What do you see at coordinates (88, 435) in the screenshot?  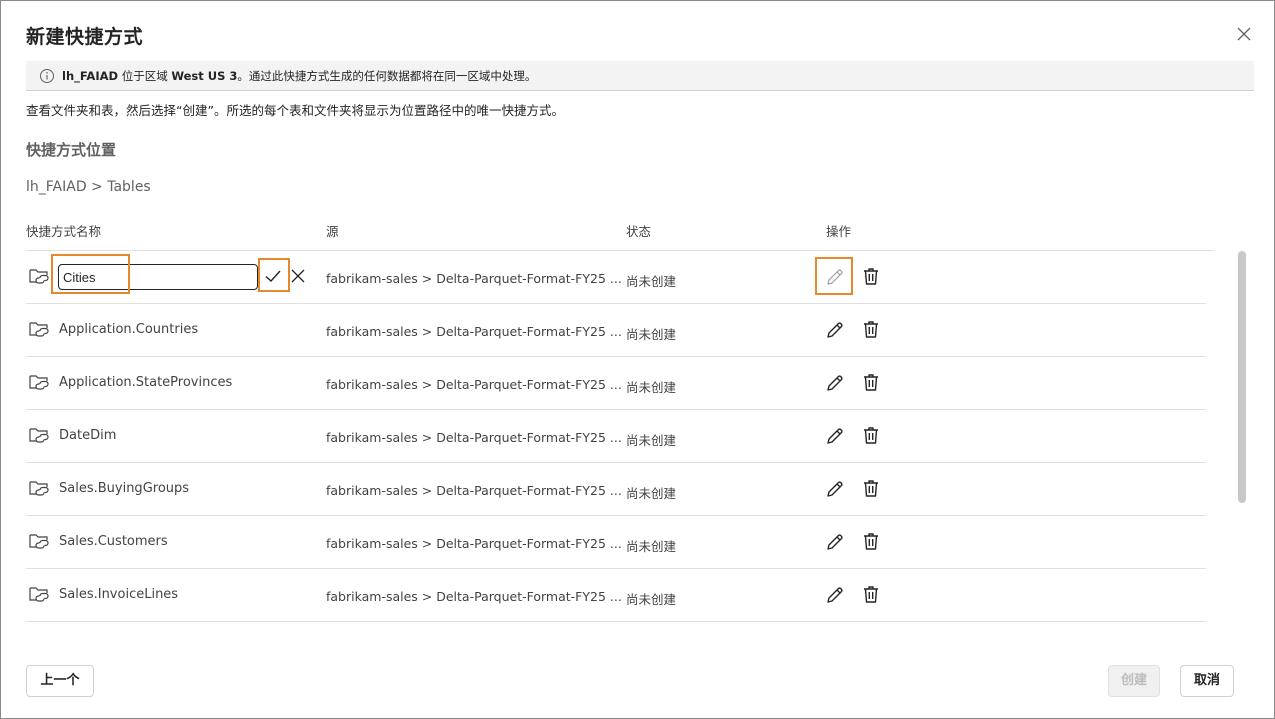 I see `row-name: DateDim` at bounding box center [88, 435].